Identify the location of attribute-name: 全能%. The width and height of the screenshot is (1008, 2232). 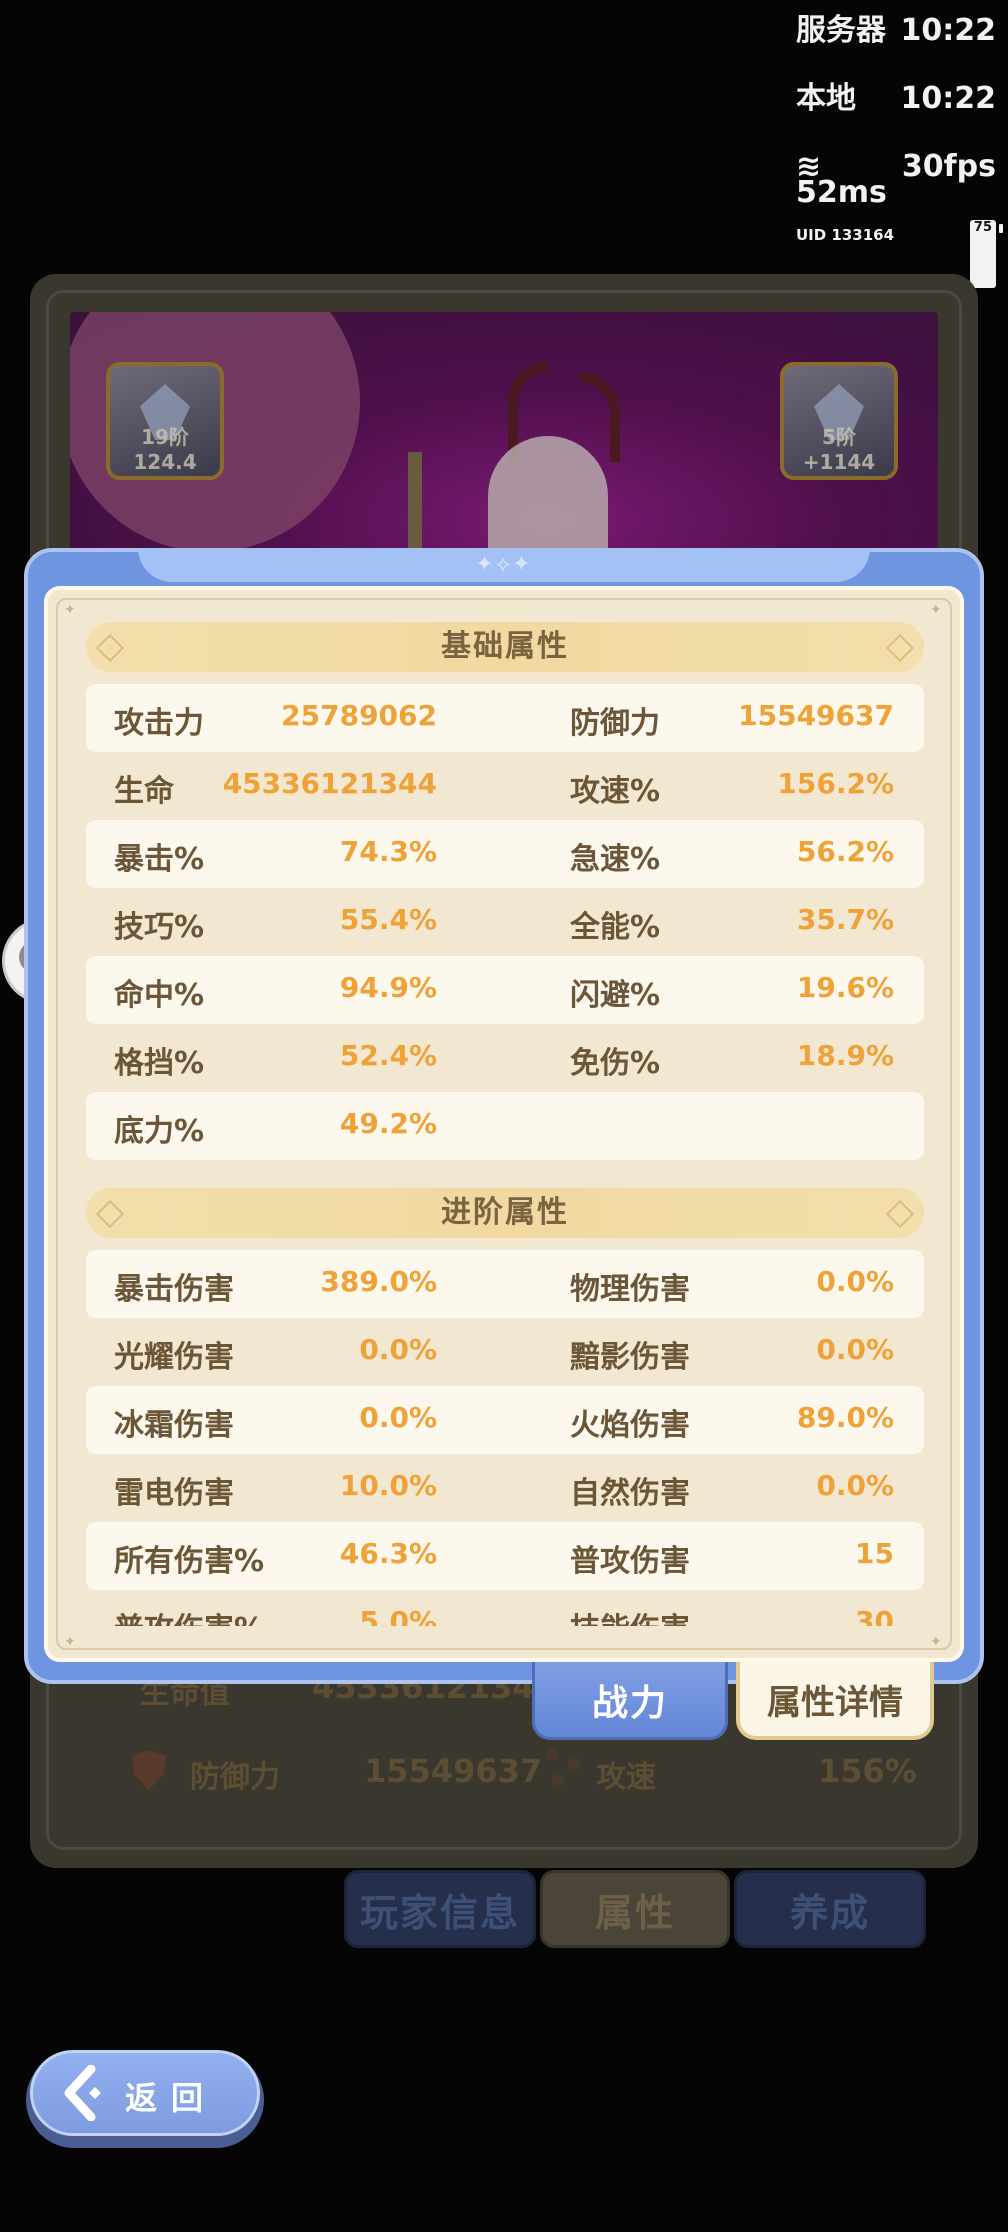
(615, 927).